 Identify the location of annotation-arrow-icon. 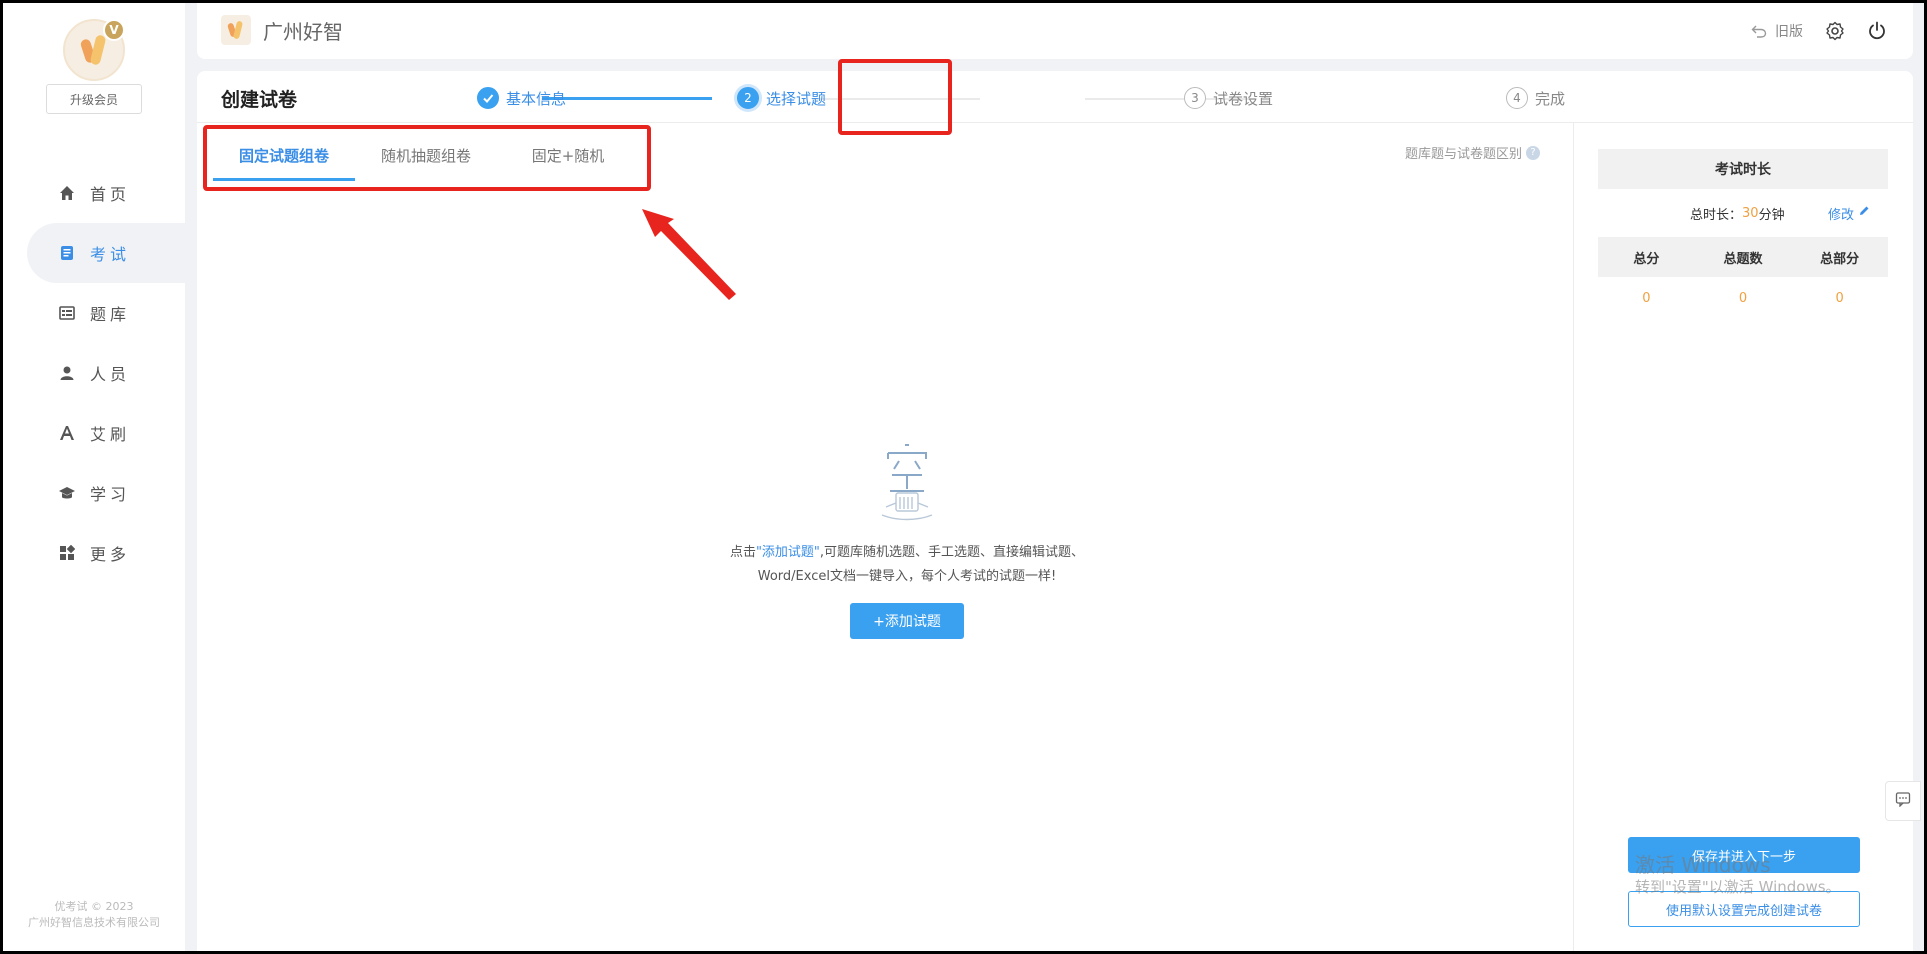
(689, 254).